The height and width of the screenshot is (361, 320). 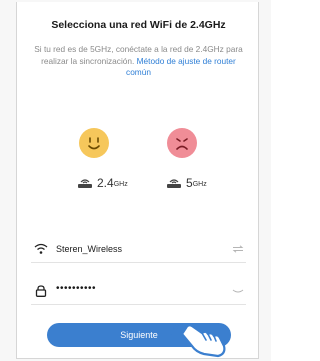 What do you see at coordinates (76, 288) in the screenshot?
I see `password-value: ••••••••••` at bounding box center [76, 288].